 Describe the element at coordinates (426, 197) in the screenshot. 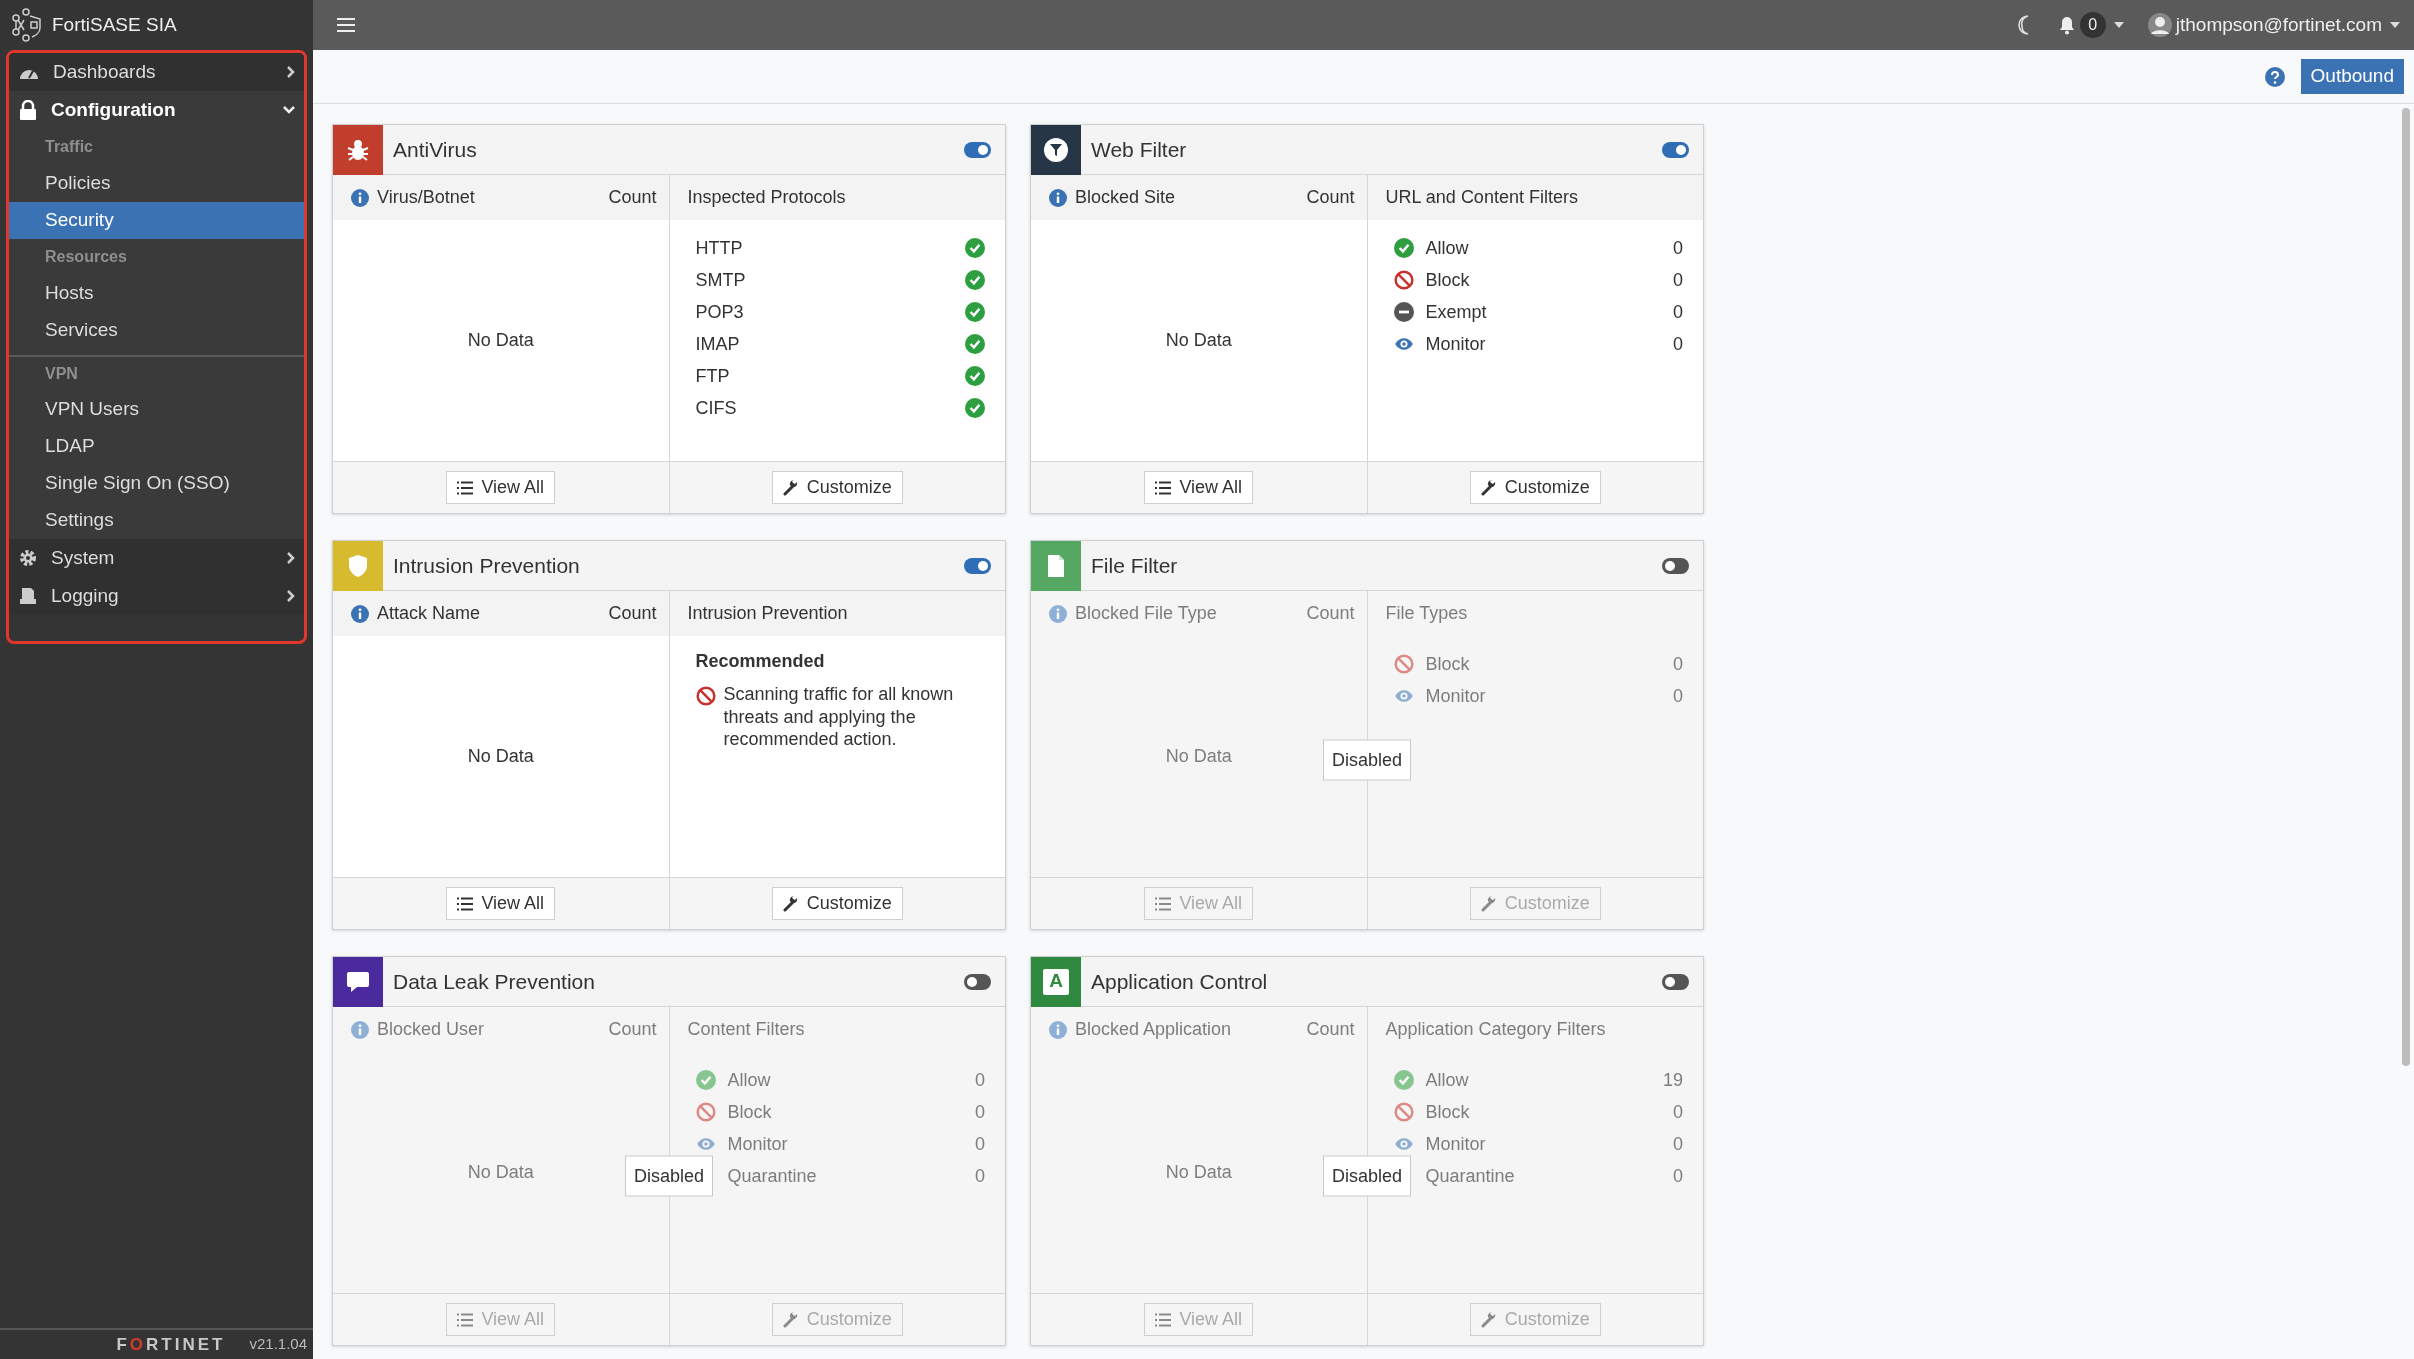

I see `column-header: Virus/Botnet` at that location.